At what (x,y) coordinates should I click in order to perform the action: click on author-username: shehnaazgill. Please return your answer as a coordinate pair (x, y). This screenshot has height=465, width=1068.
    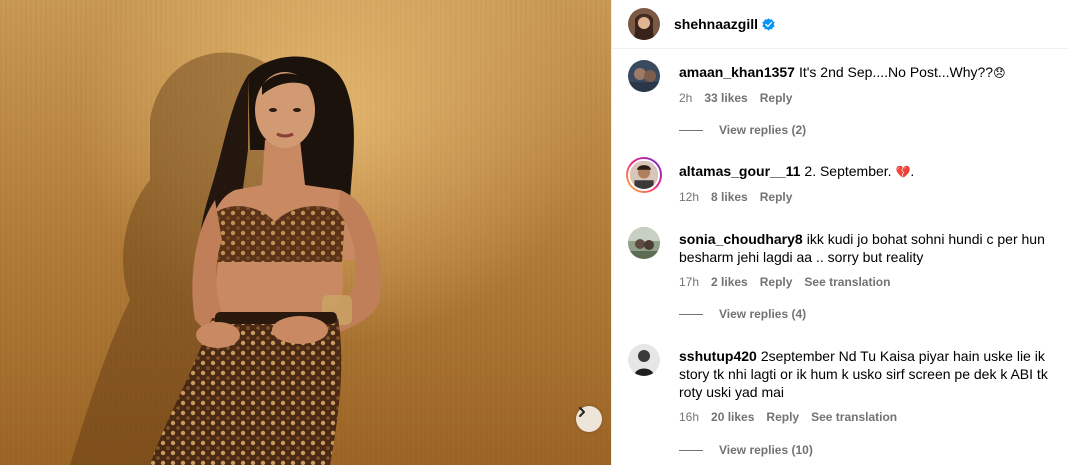
    Looking at the image, I should click on (716, 24).